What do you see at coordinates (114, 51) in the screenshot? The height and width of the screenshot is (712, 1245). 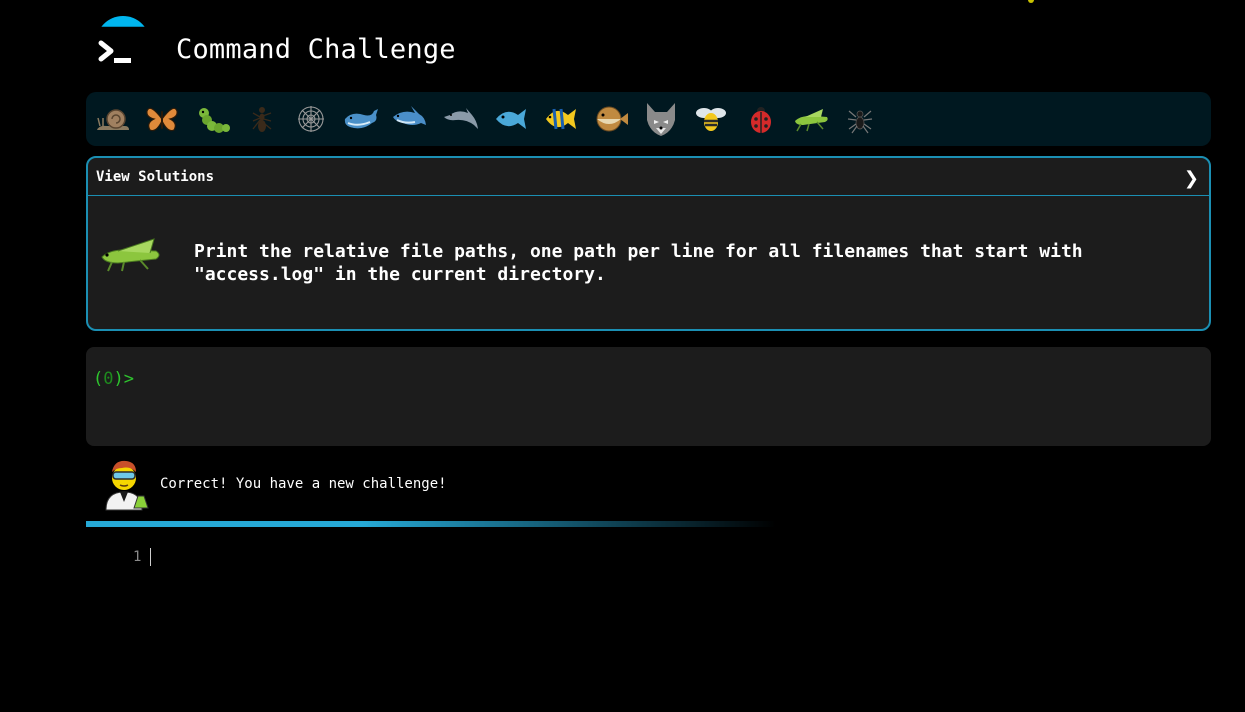 I see `terminal-prompt-icon` at bounding box center [114, 51].